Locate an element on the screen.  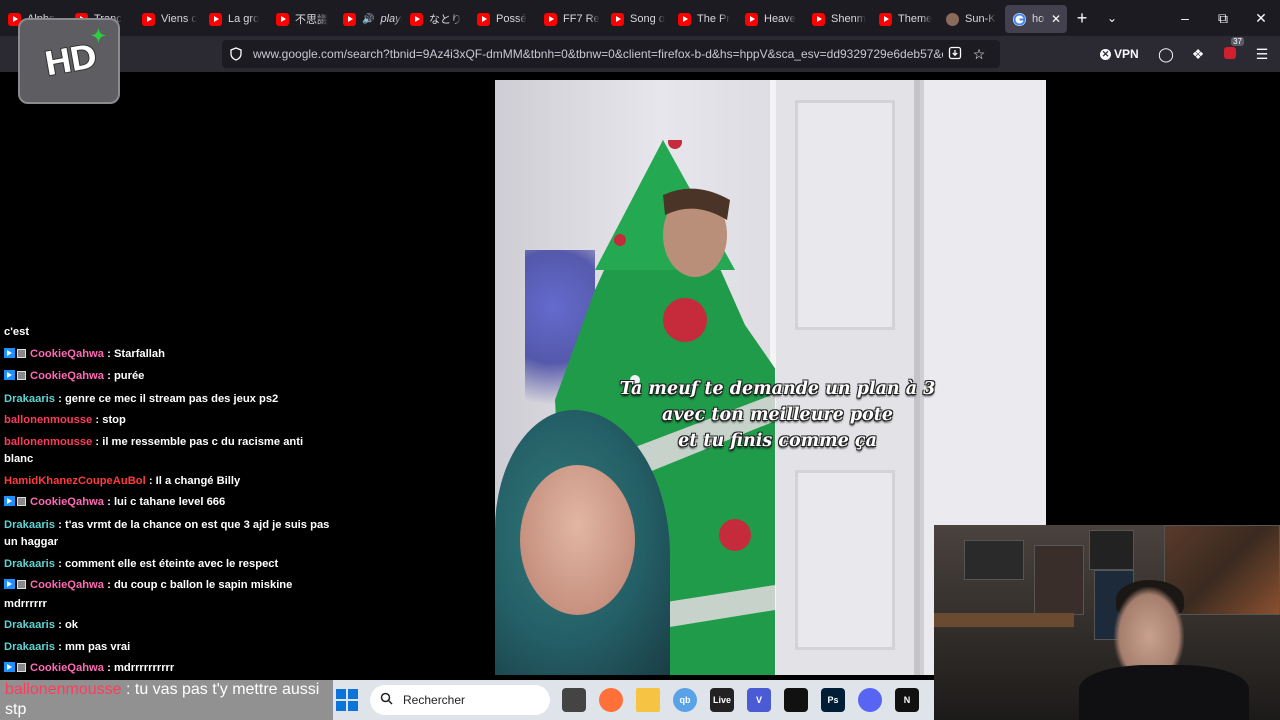
new-tab-button: + is located at coordinates (1082, 18).